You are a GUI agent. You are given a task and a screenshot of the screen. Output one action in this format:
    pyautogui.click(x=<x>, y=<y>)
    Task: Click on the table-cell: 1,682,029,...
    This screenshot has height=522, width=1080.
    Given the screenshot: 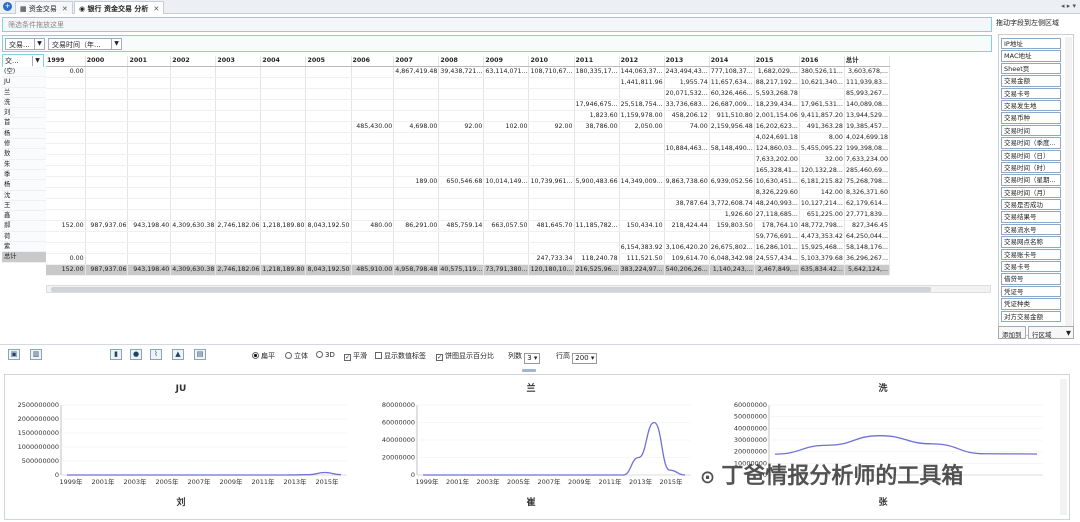 What is the action you would take?
    pyautogui.click(x=777, y=72)
    